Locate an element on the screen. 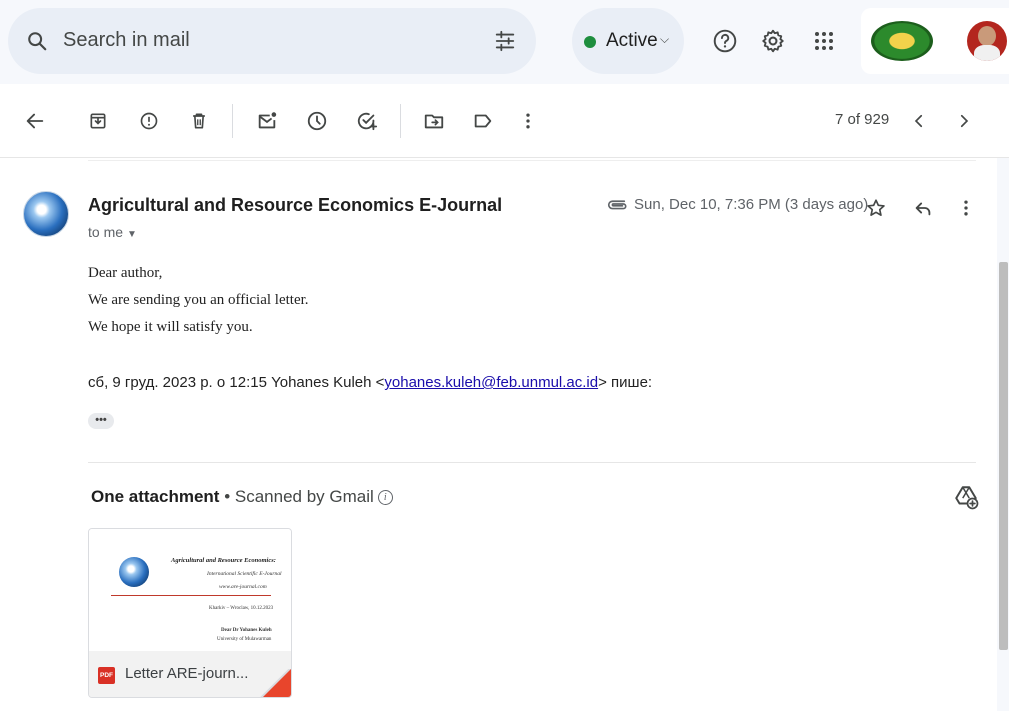 The width and height of the screenshot is (1009, 711). label-icon is located at coordinates (483, 121).